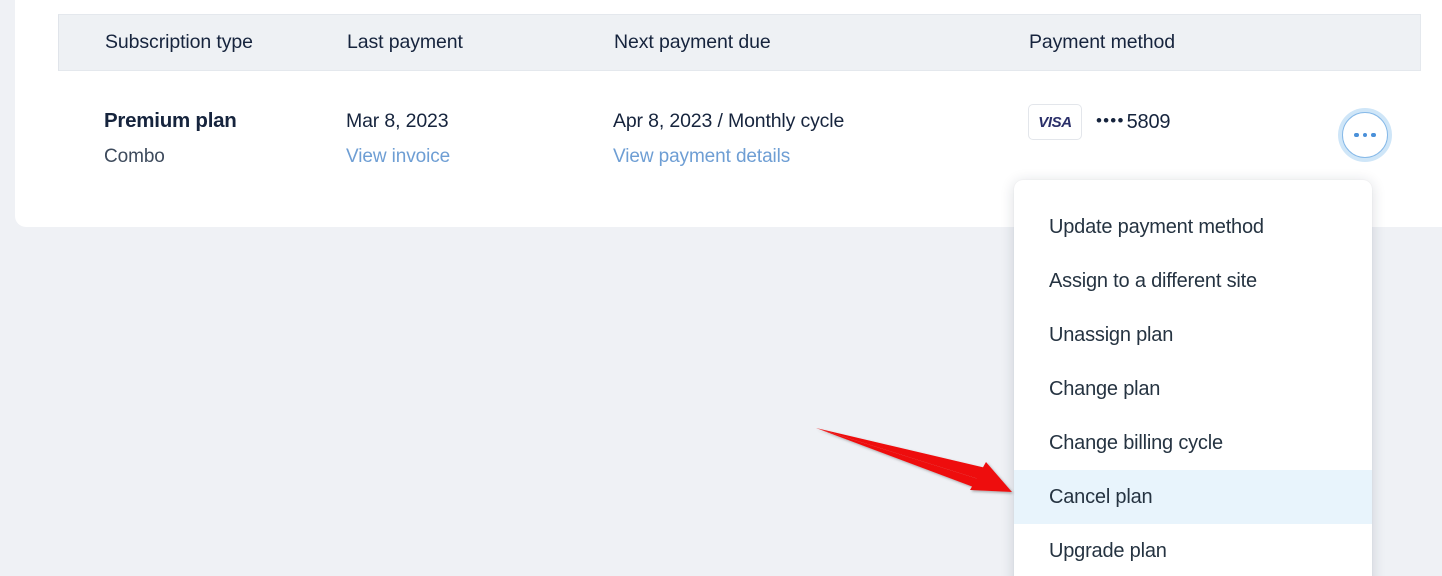 The width and height of the screenshot is (1442, 576). I want to click on view-payment-details-link: View payment details, so click(701, 157).